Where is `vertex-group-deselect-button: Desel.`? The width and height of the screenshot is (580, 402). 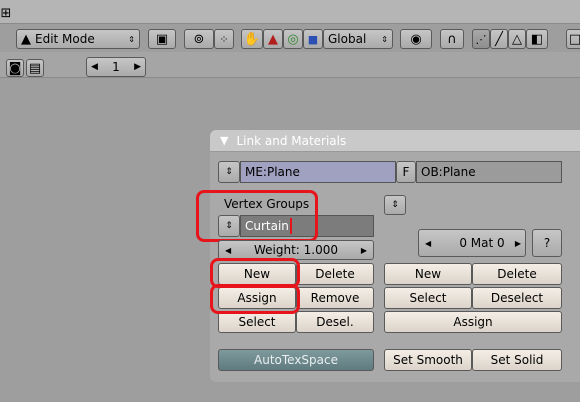 vertex-group-deselect-button: Desel. is located at coordinates (335, 322).